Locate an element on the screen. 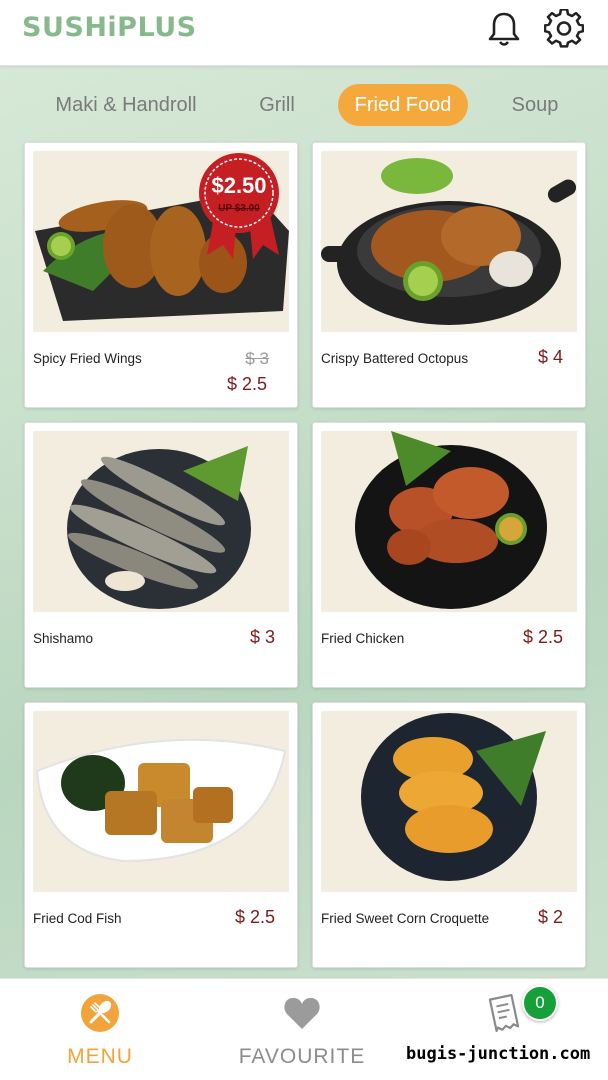  item-name: Fried Sweet Corn Croquette is located at coordinates (405, 918).